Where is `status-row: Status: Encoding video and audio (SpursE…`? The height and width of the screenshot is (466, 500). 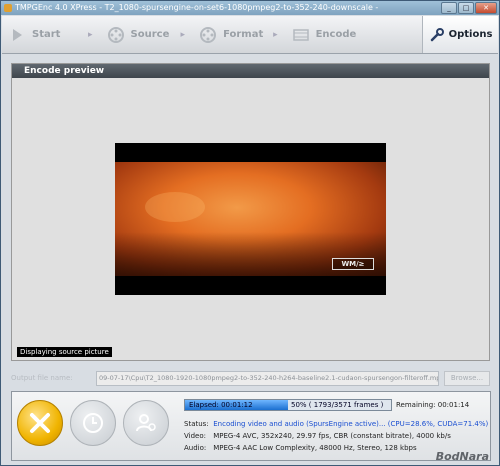 status-row: Status: Encoding video and audio (SpursE… is located at coordinates (336, 424).